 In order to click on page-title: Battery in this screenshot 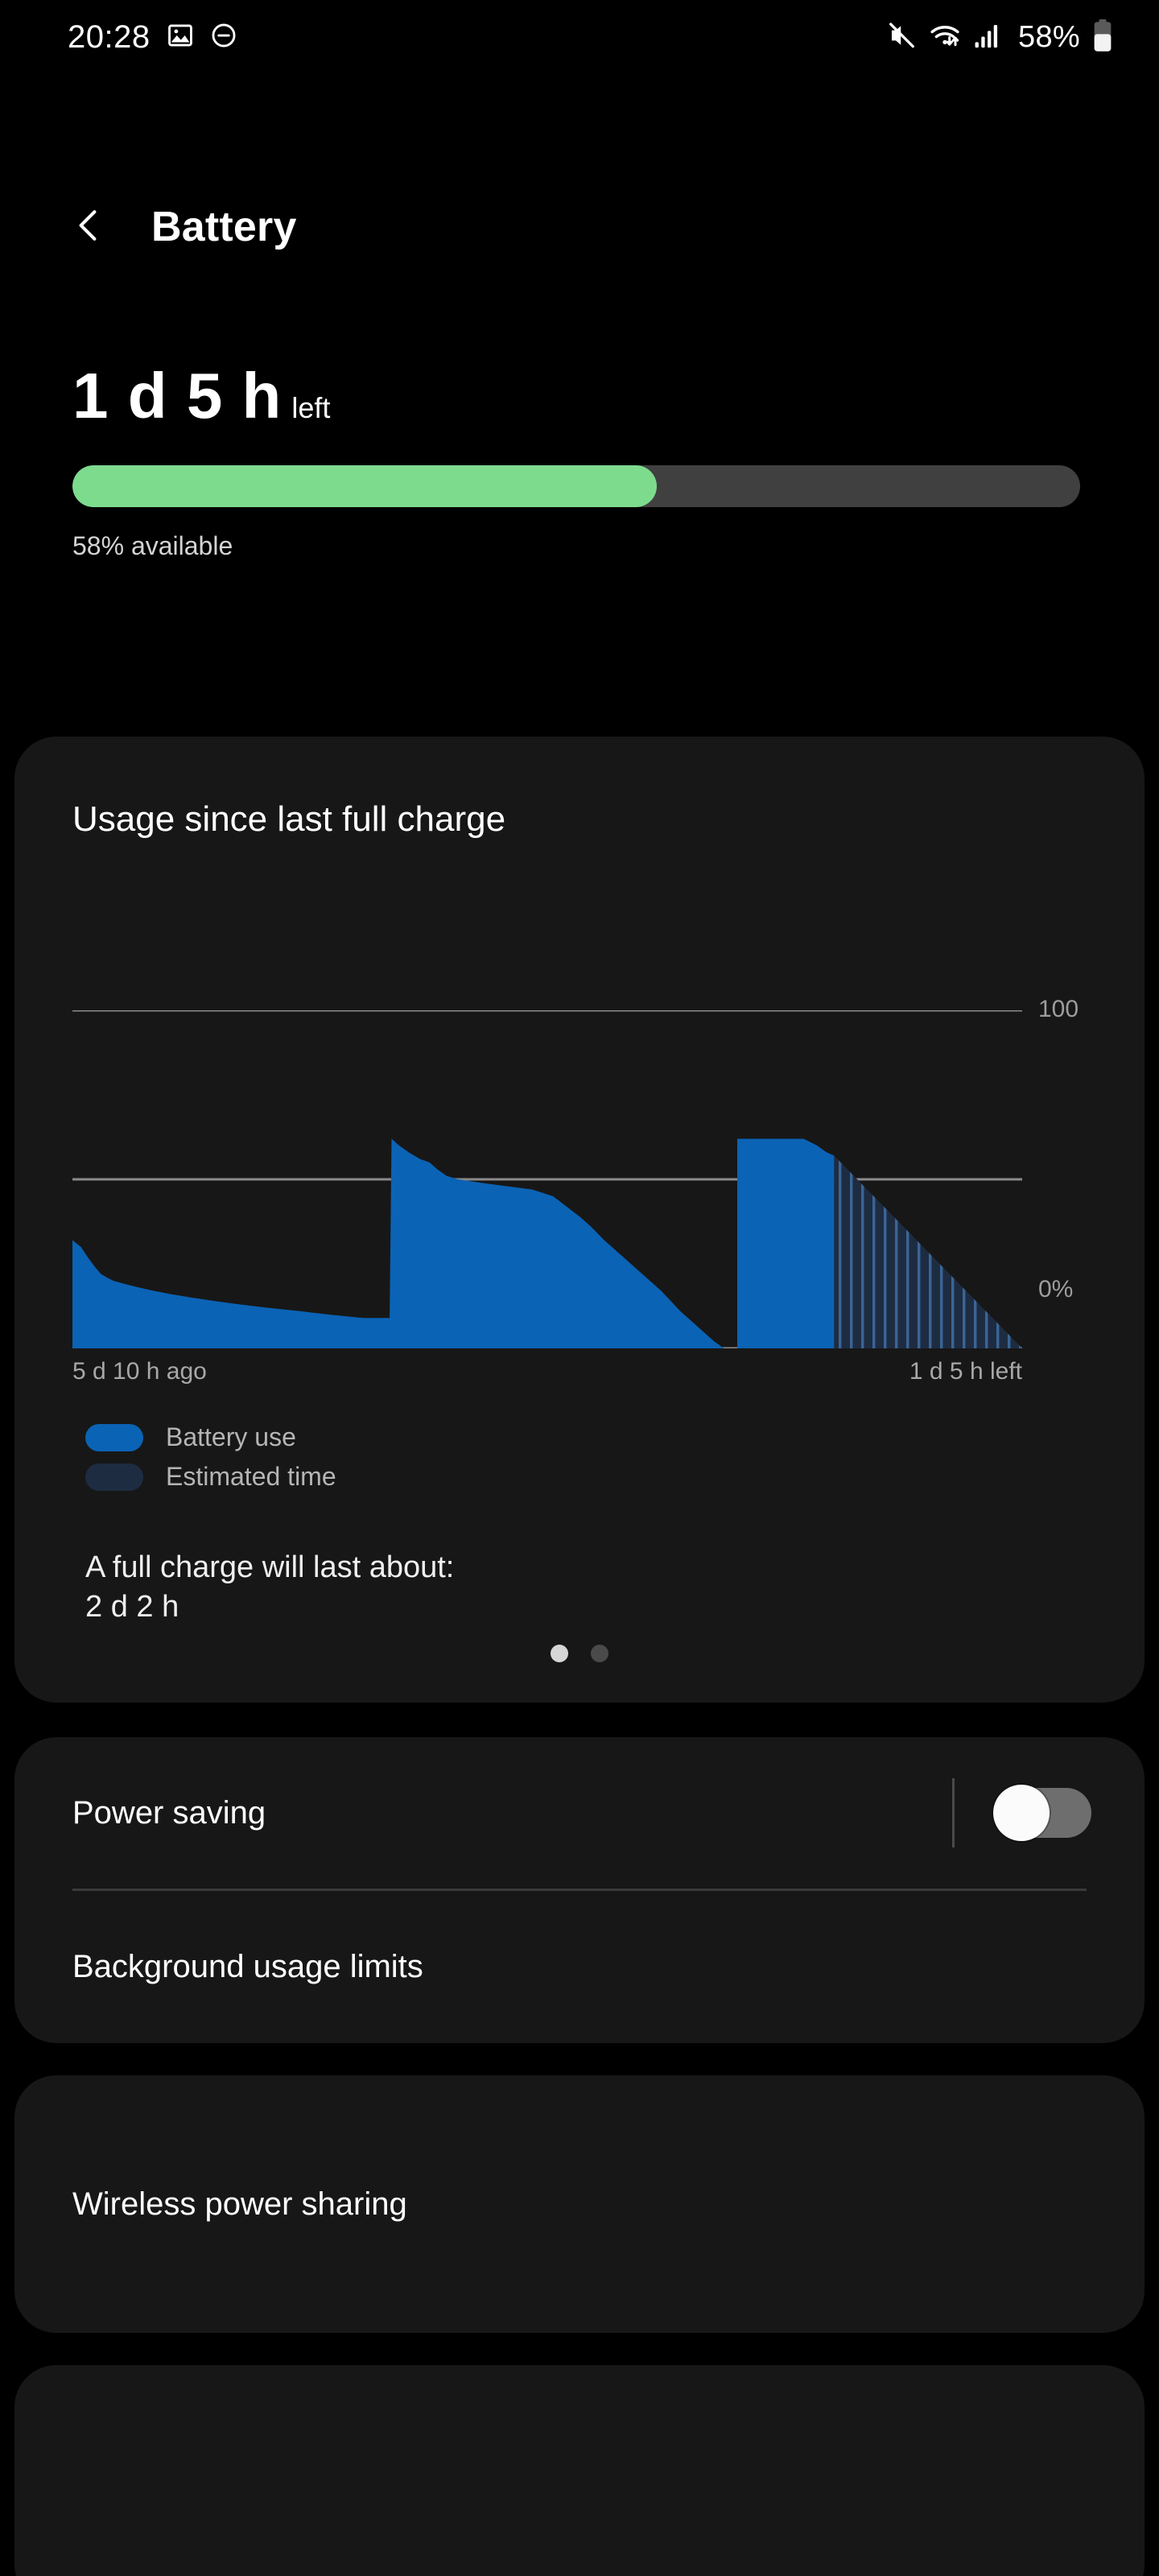, I will do `click(224, 227)`.